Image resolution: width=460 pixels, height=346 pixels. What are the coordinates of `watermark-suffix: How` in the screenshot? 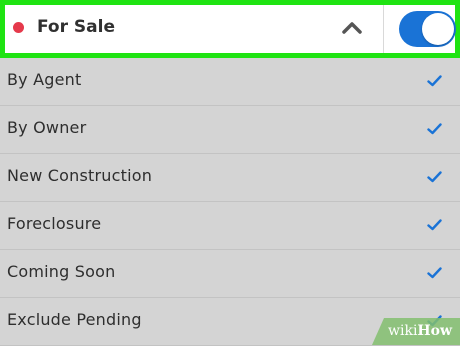 It's located at (435, 331).